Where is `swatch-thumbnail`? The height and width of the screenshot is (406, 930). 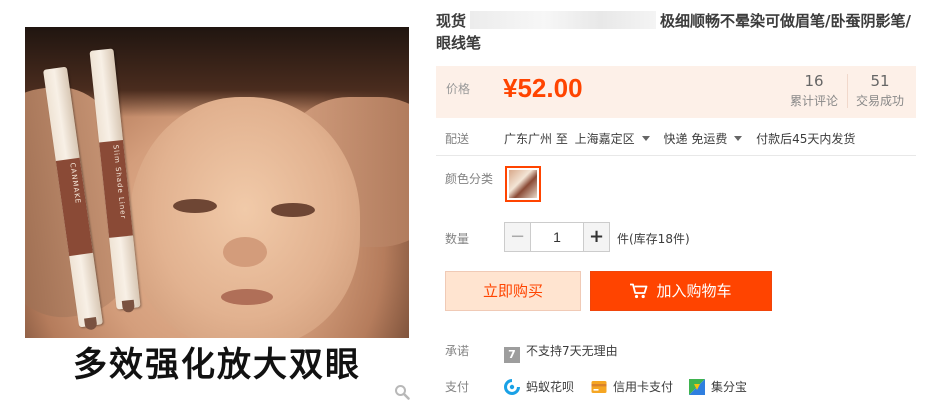
swatch-thumbnail is located at coordinates (523, 184).